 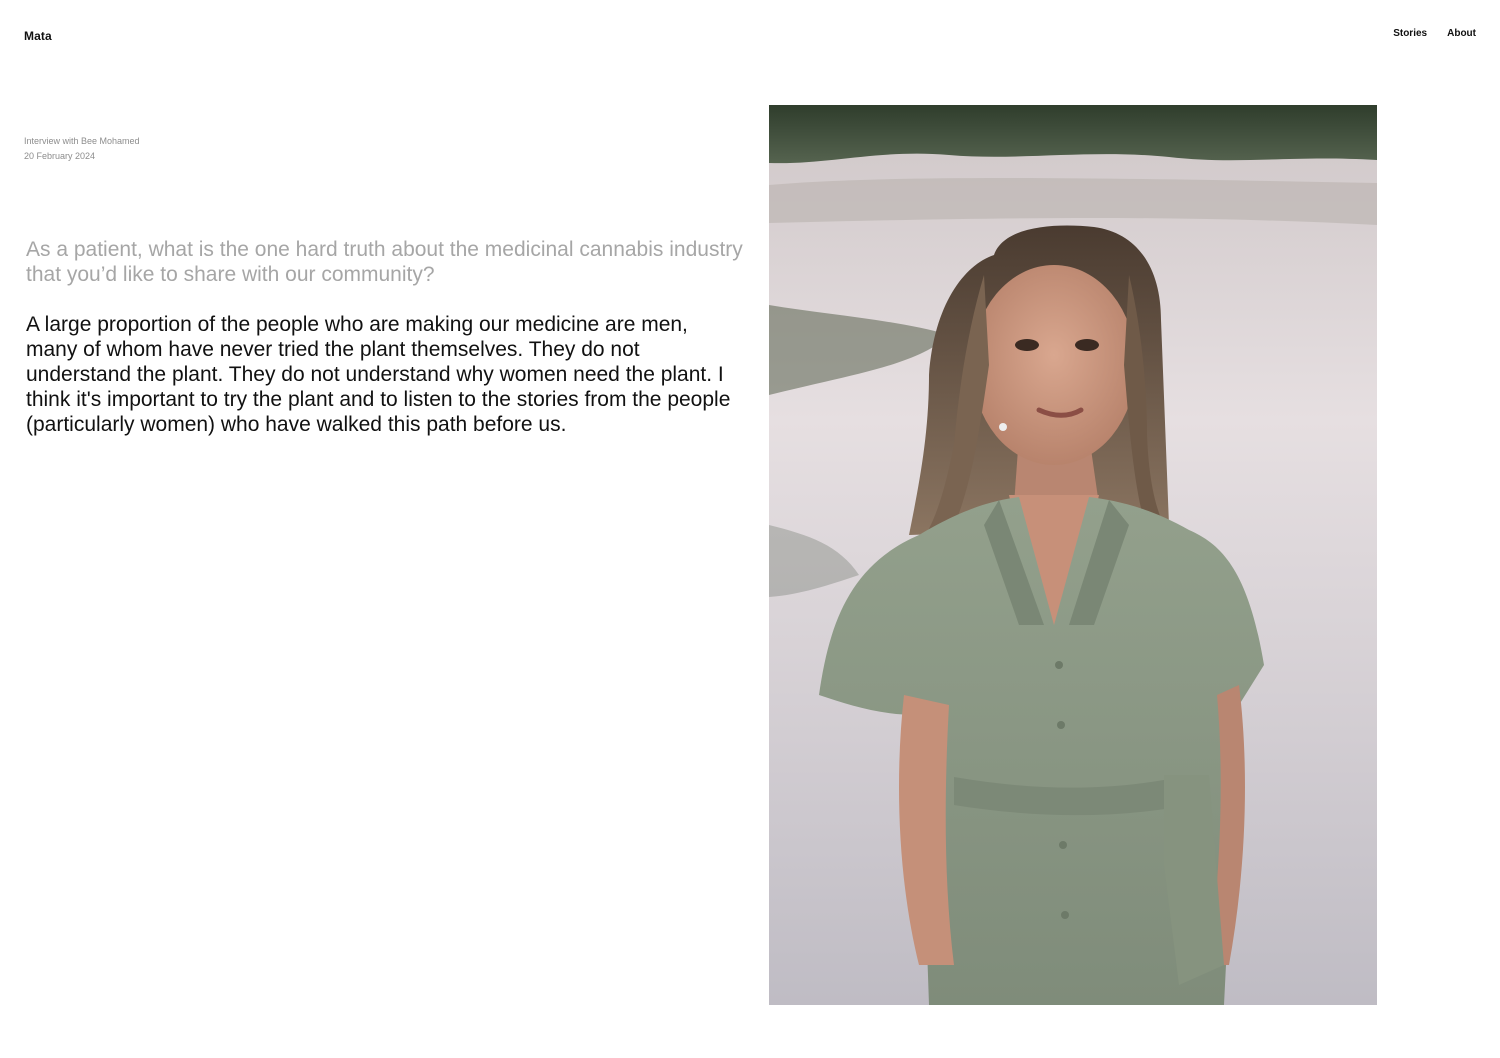 I want to click on publish-date: 20 February 2024, so click(x=60, y=156).